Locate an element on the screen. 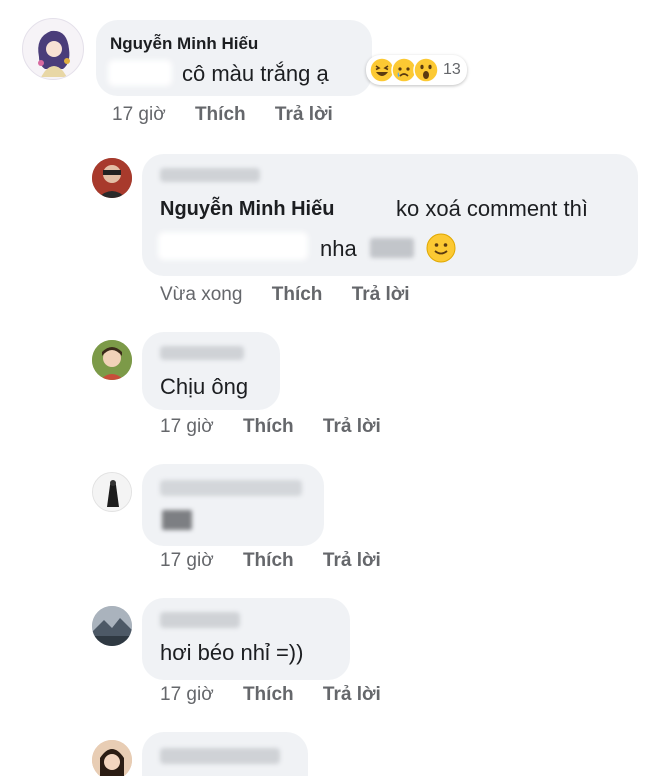  comment-text-line2: nha is located at coordinates (338, 248).